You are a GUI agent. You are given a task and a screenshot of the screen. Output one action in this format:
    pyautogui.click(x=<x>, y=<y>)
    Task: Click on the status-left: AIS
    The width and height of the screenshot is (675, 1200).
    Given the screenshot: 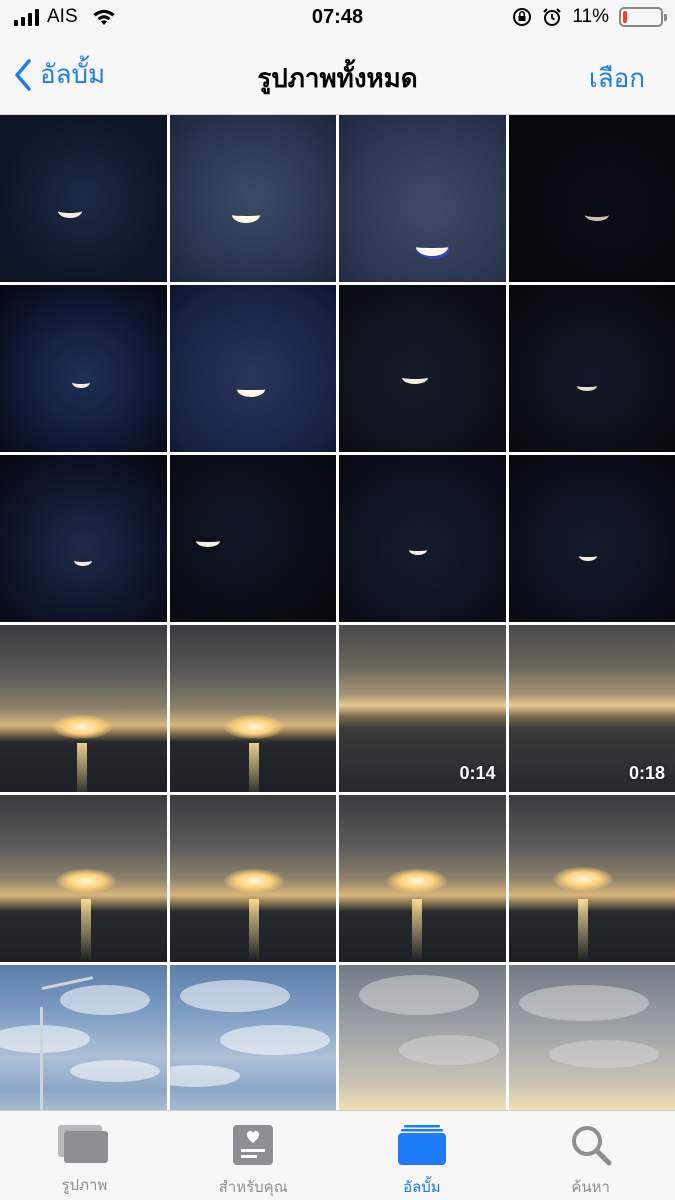 What is the action you would take?
    pyautogui.click(x=65, y=17)
    